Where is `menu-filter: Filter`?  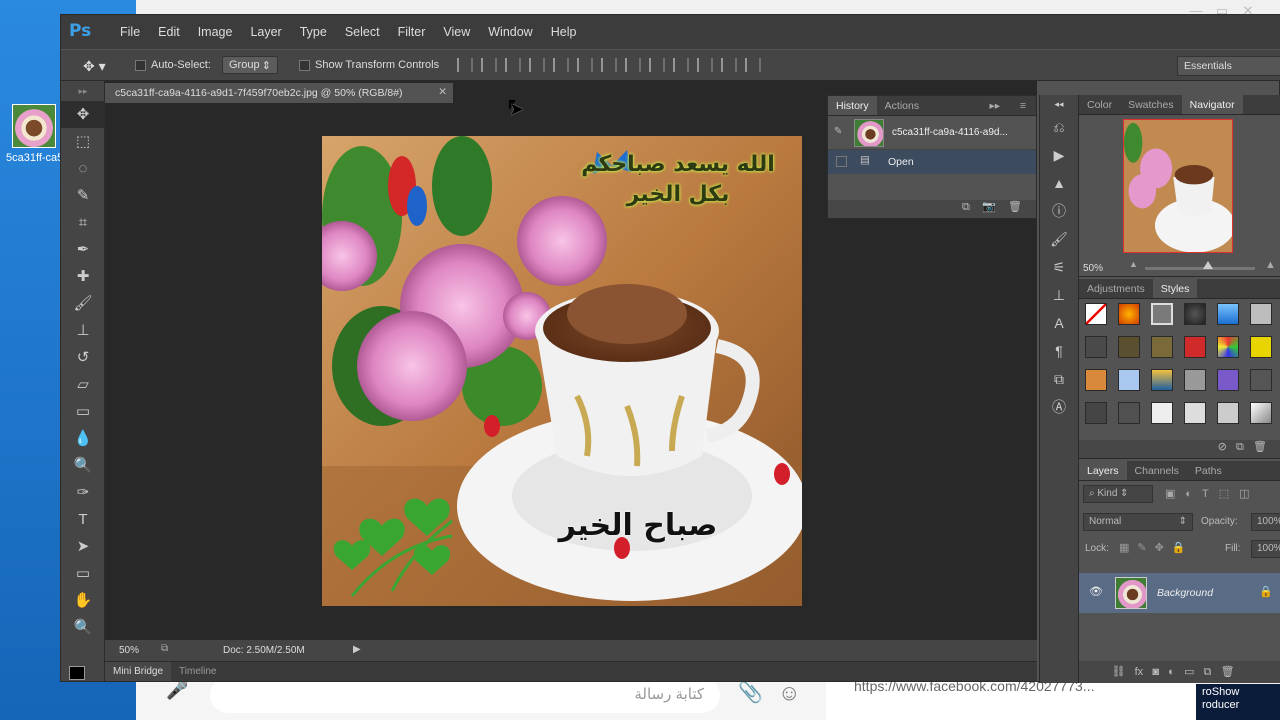
menu-filter: Filter is located at coordinates (412, 32).